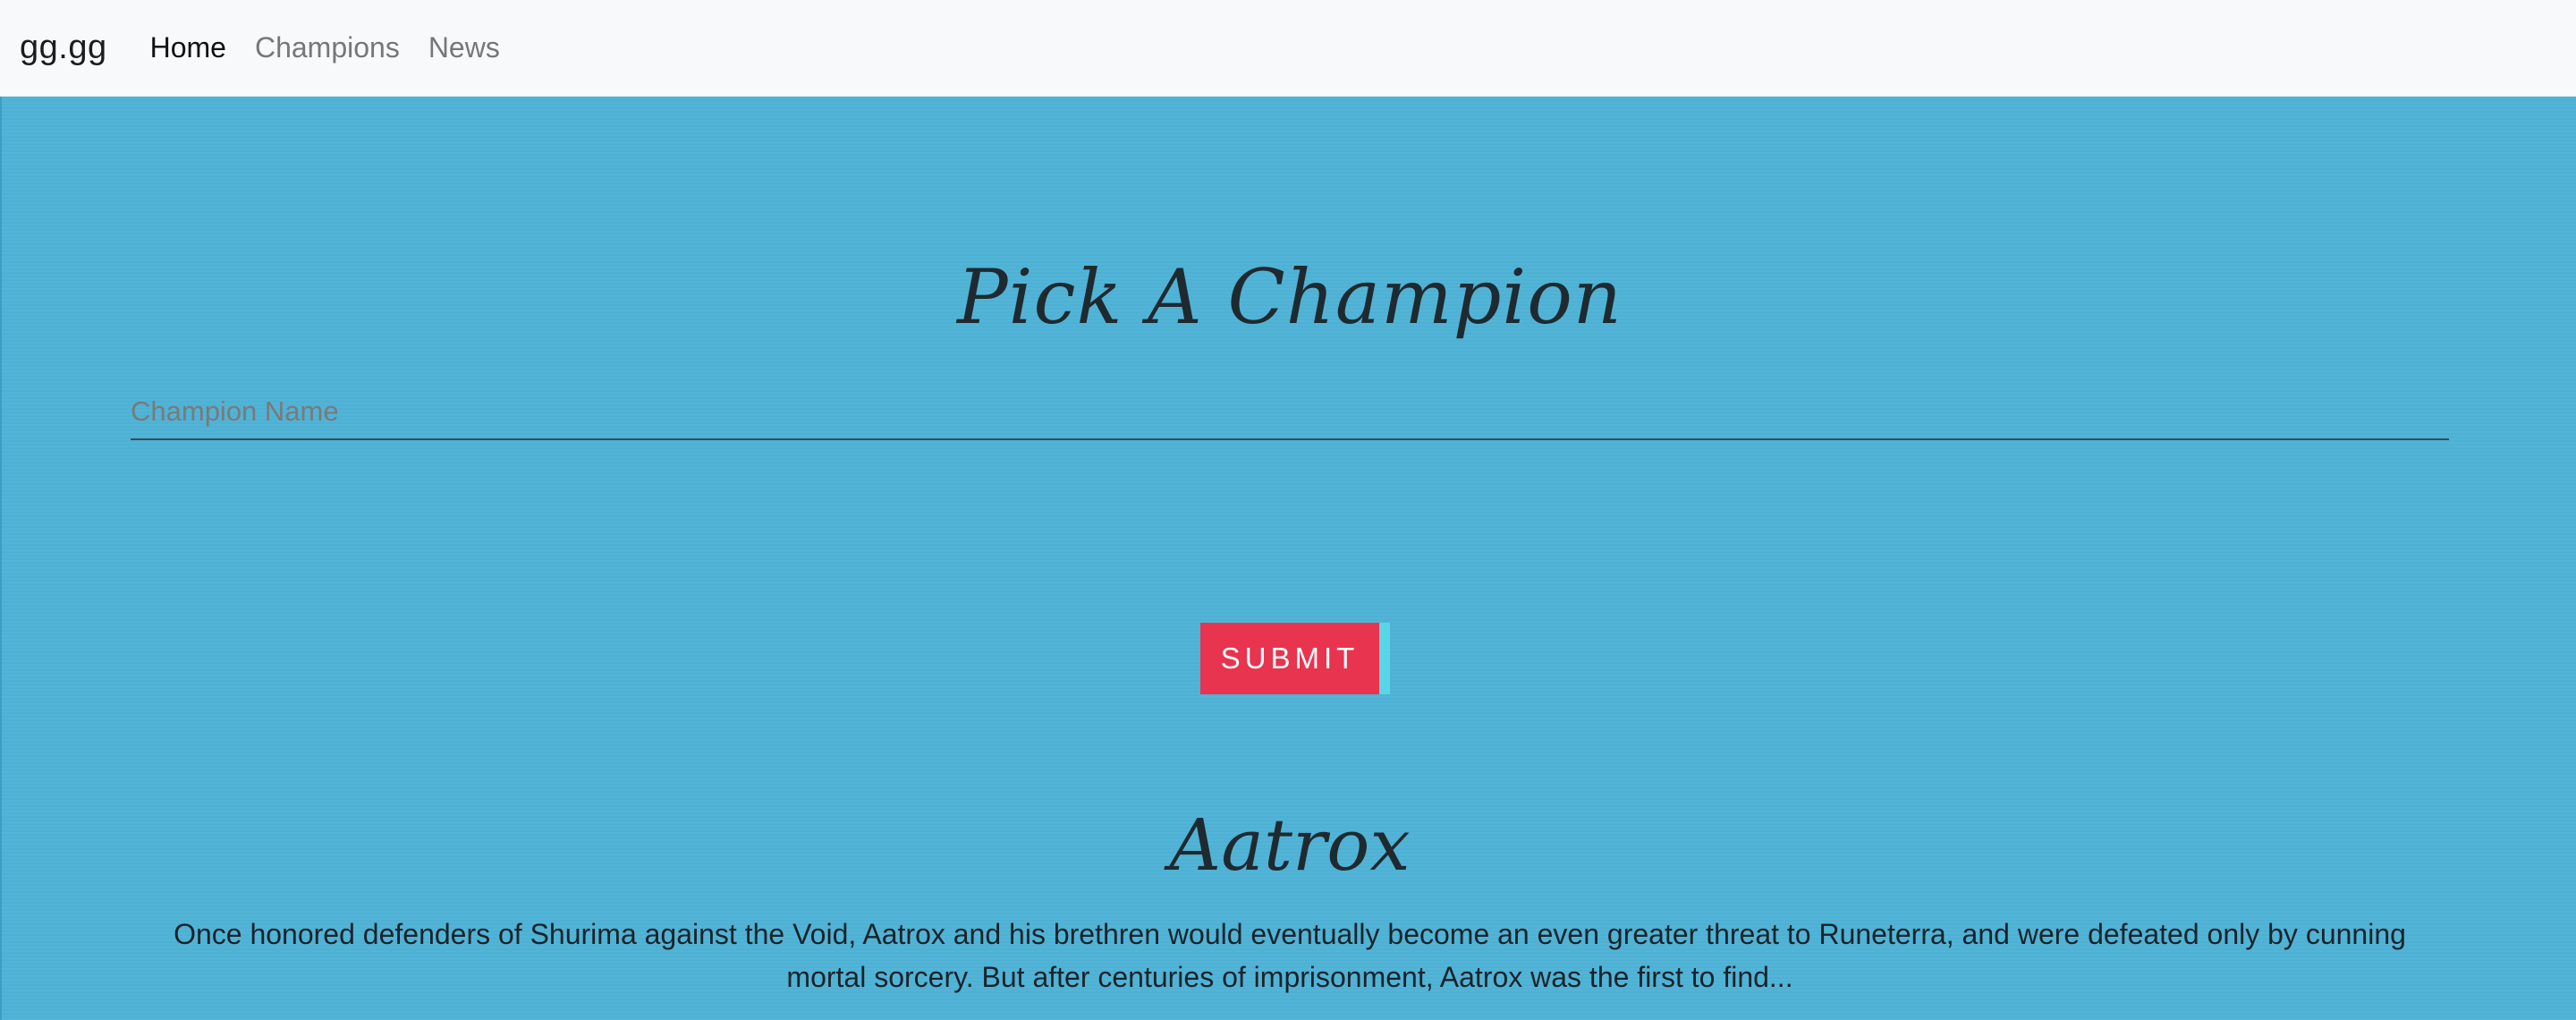 The width and height of the screenshot is (2576, 1020). I want to click on submit-button-group: Submit, so click(1295, 658).